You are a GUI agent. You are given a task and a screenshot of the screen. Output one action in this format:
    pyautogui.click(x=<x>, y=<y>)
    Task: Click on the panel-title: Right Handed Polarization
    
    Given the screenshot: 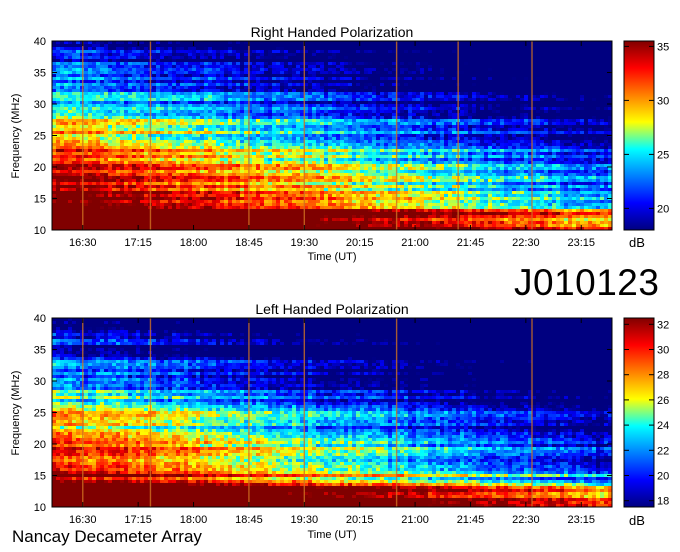 What is the action you would take?
    pyautogui.click(x=332, y=32)
    